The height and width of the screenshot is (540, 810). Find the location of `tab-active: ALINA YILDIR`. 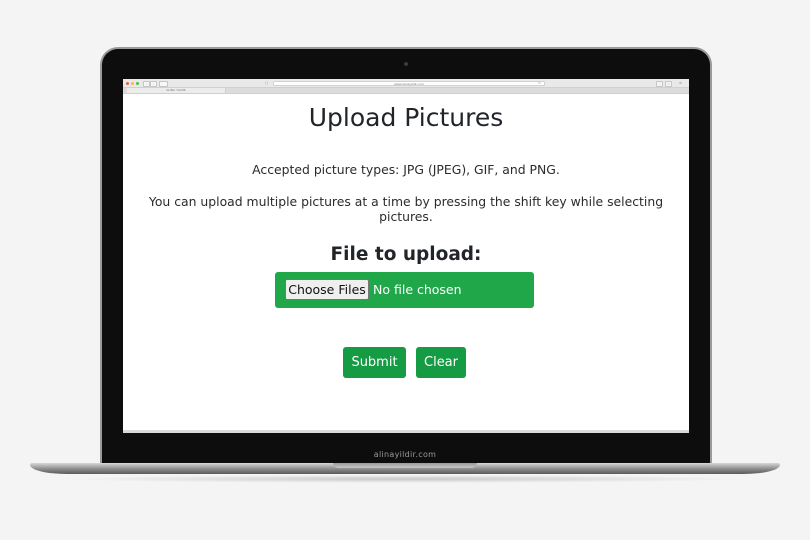

tab-active: ALINA YILDIR is located at coordinates (176, 90).